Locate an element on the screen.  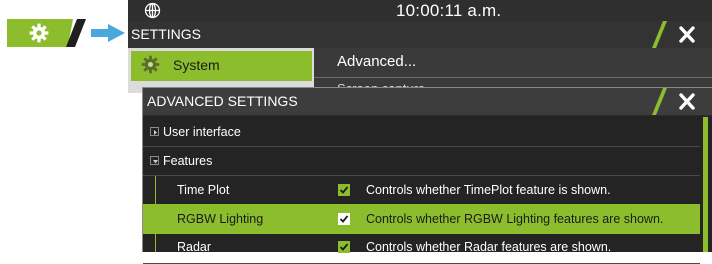
settings-title: SETTINGS is located at coordinates (166, 34).